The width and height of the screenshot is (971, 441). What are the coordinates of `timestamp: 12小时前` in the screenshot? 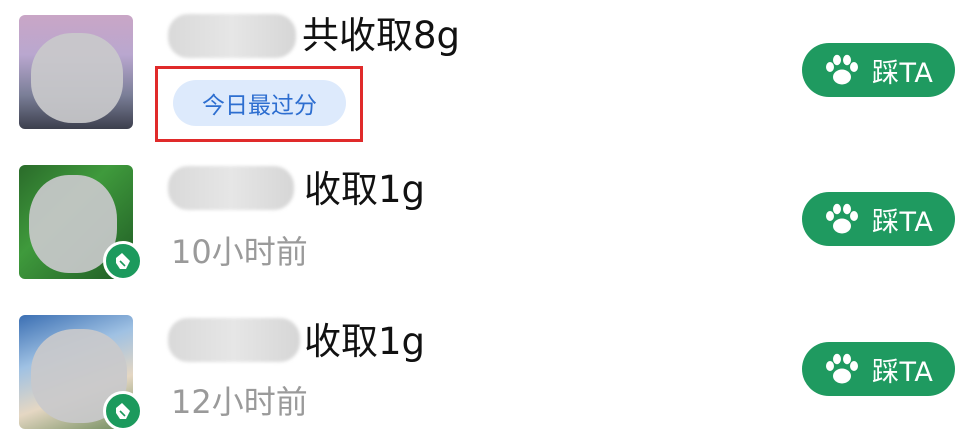 It's located at (239, 402).